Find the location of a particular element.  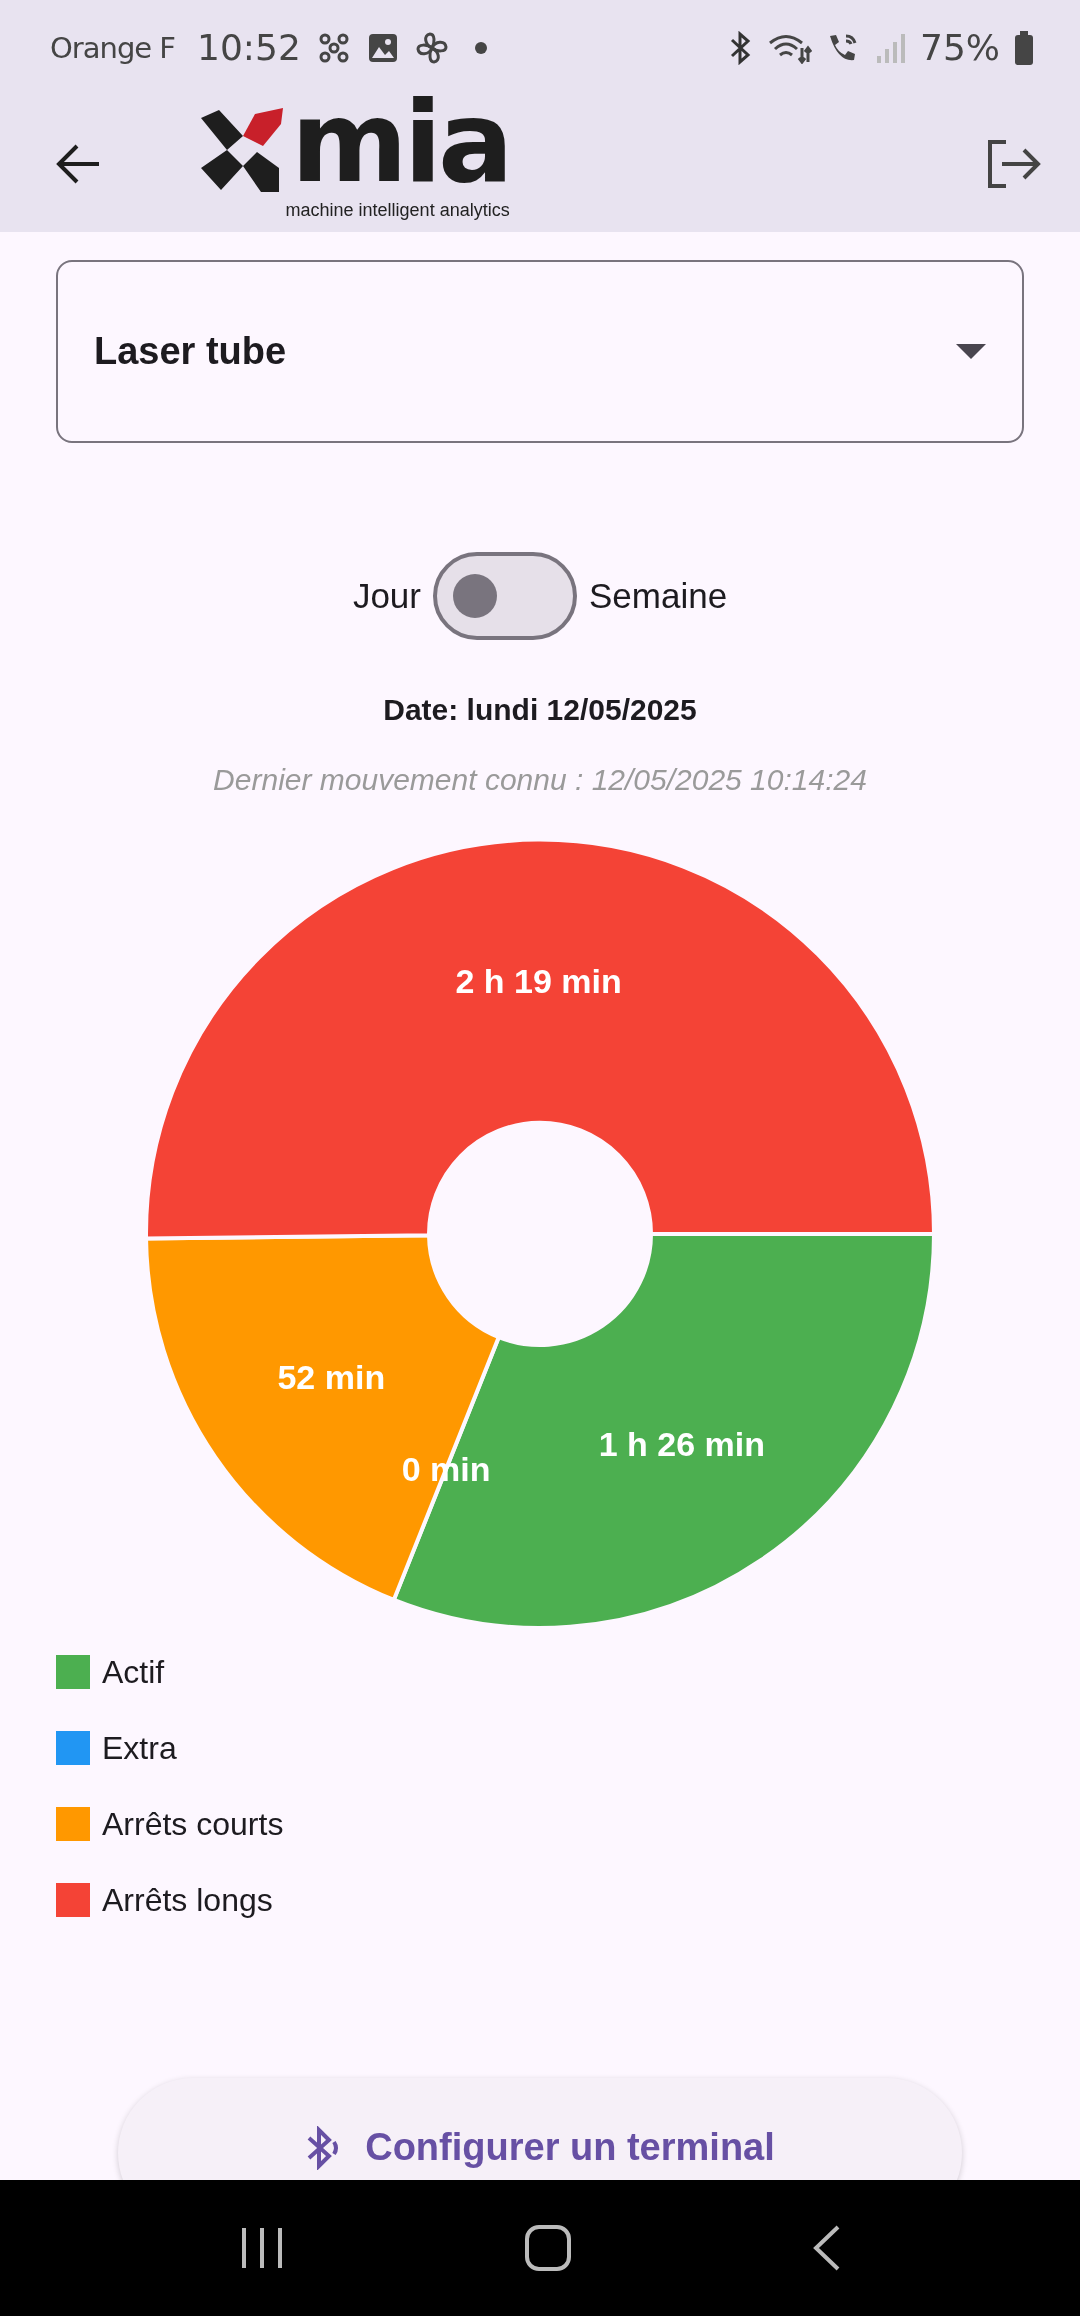

configure-terminal-button: Configurer un terminal is located at coordinates (540, 2129).